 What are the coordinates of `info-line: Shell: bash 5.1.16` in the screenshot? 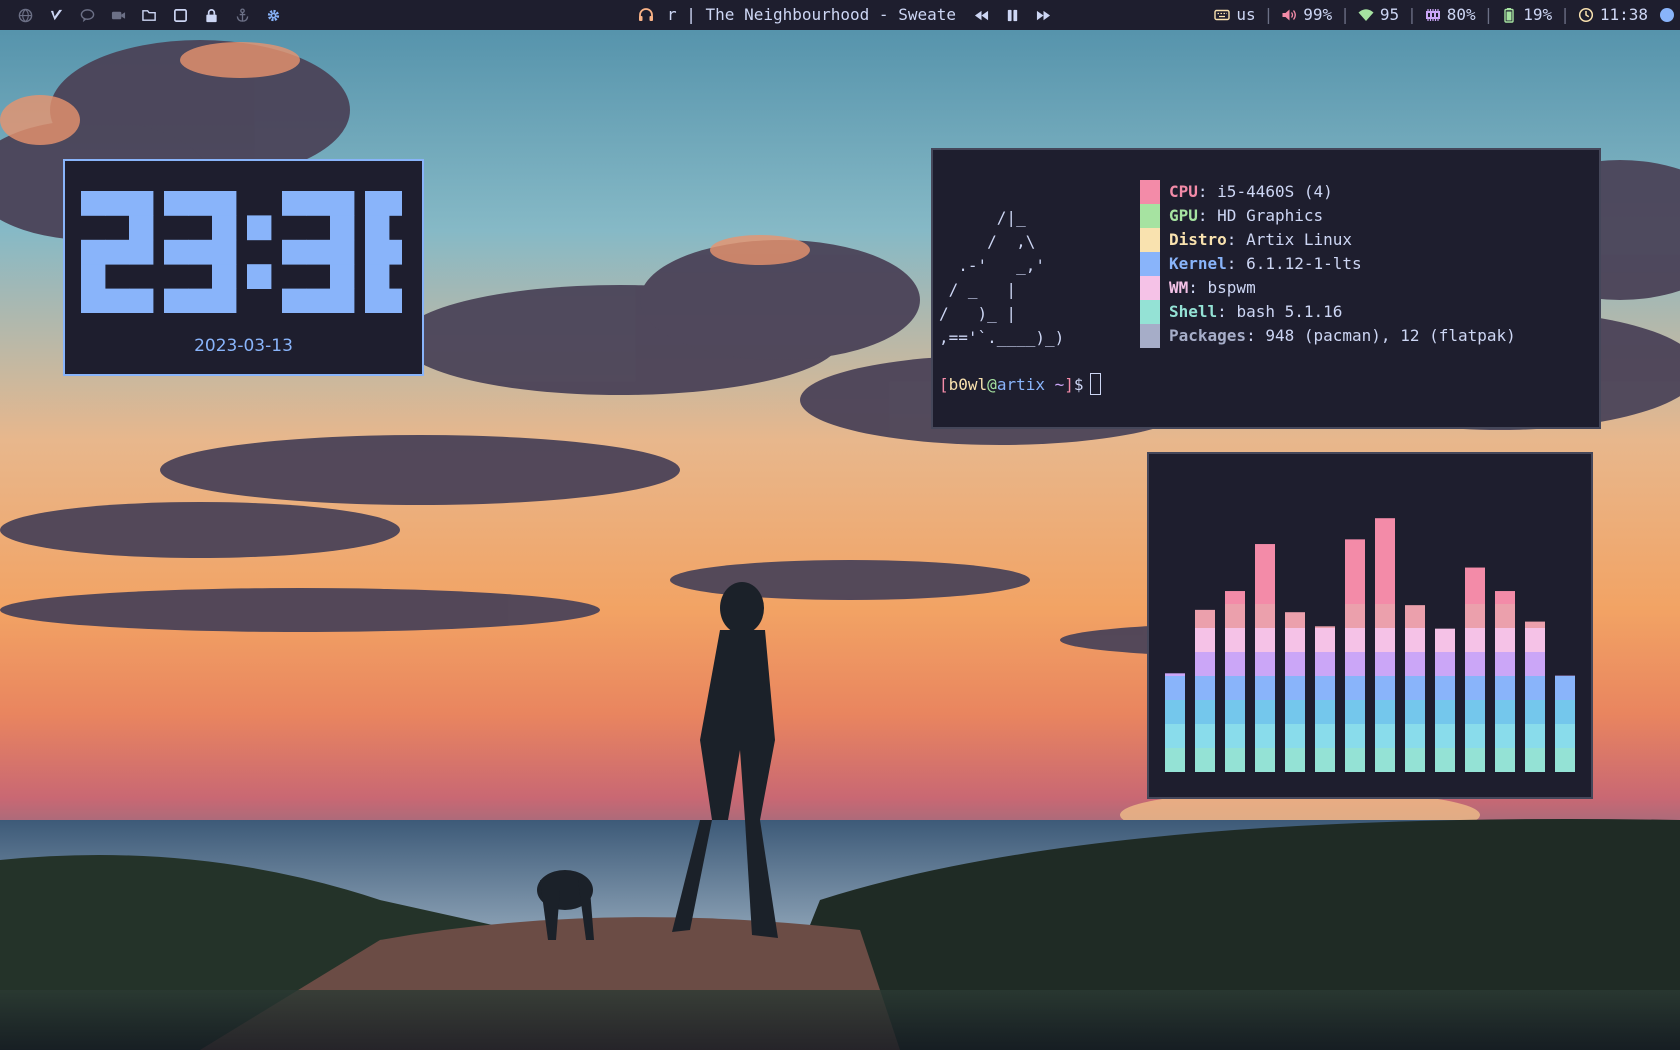 It's located at (1255, 312).